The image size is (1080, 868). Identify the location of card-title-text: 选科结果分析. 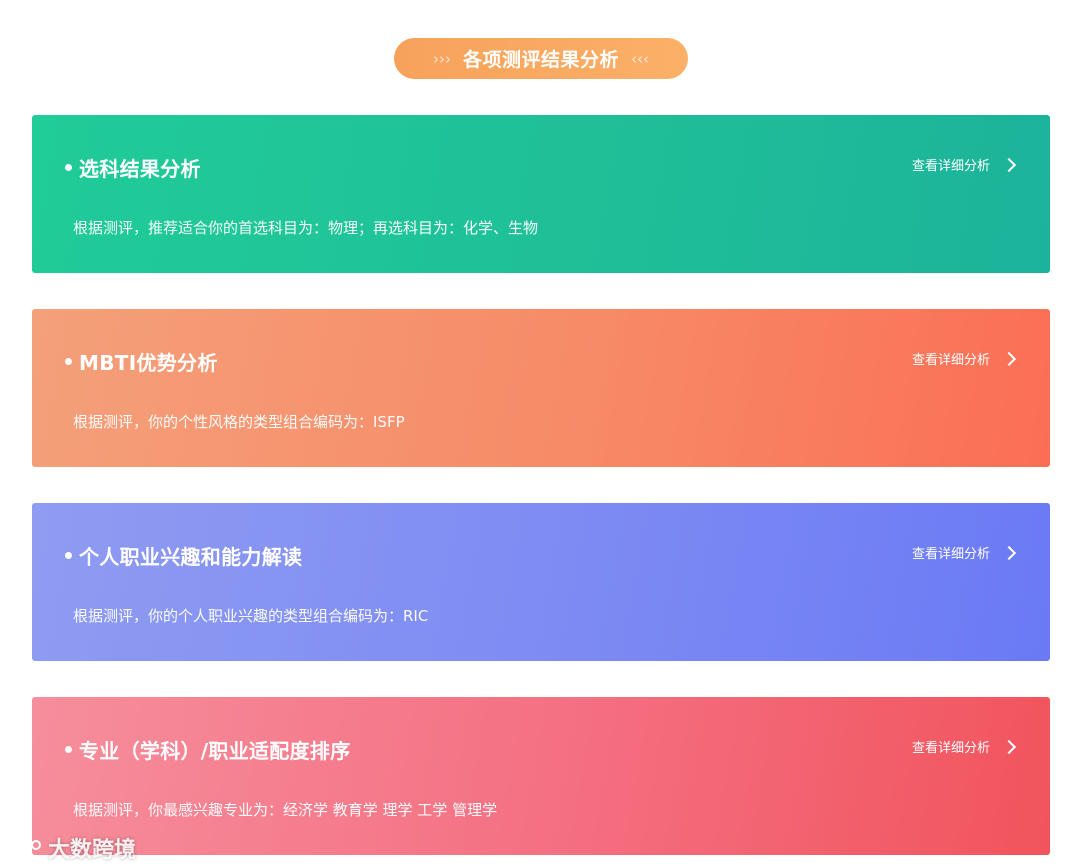
(140, 169).